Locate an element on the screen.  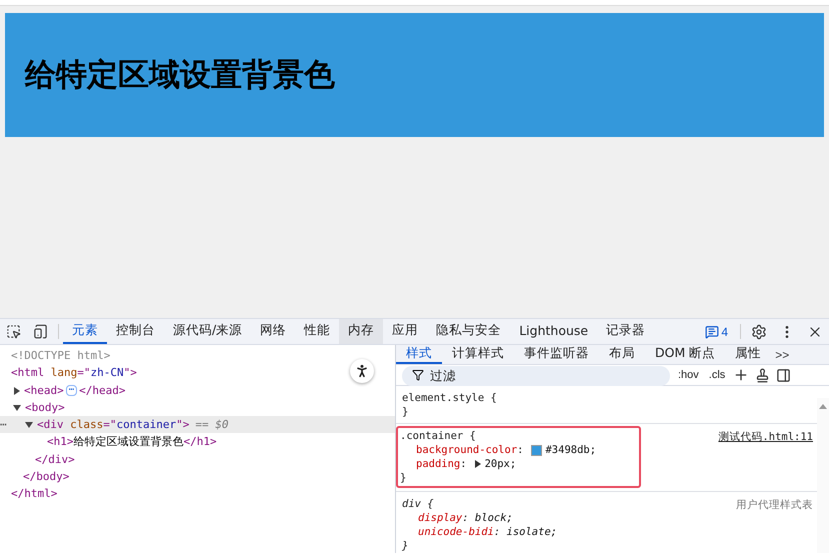
devtools-tab: 网络 is located at coordinates (273, 331).